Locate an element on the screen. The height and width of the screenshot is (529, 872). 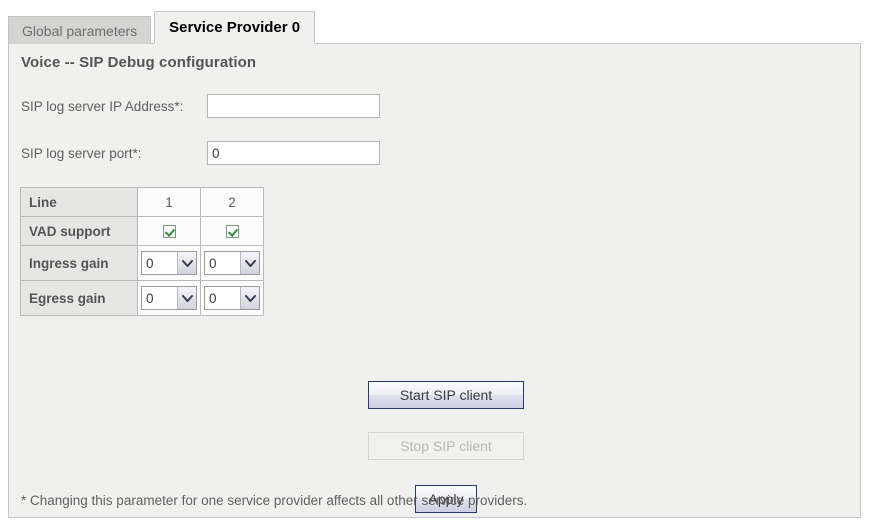
row-header-vad-support: VAD support is located at coordinates (79, 231).